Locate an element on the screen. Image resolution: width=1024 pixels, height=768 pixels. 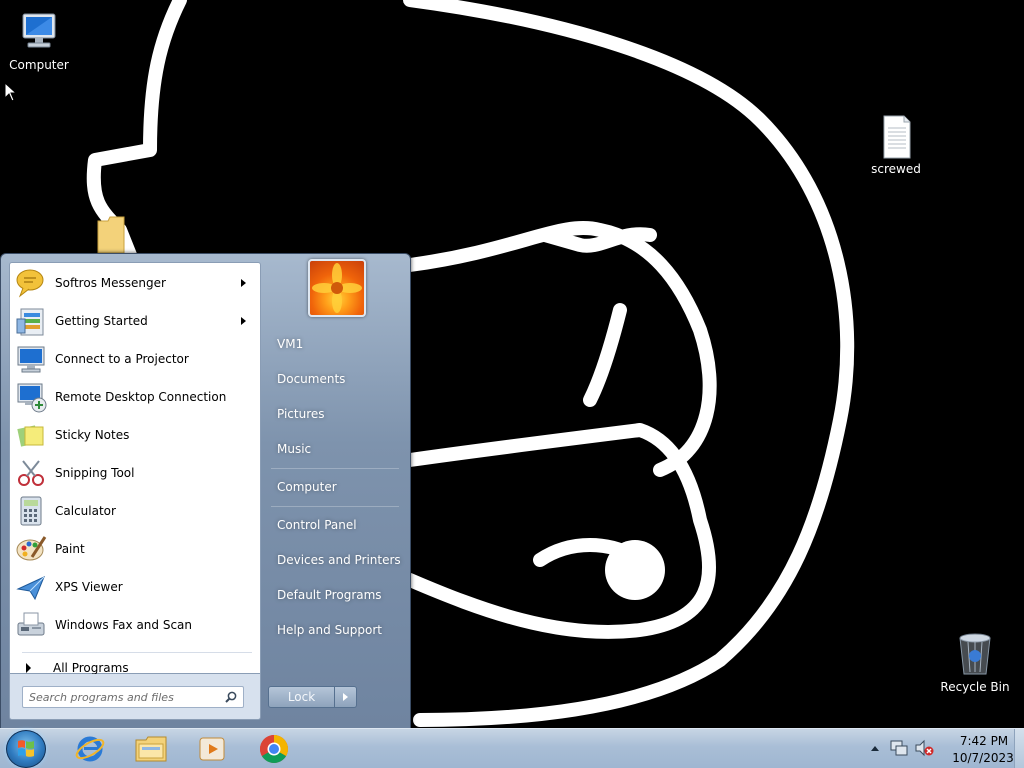
internet-explorer-icon is located at coordinates (90, 749).